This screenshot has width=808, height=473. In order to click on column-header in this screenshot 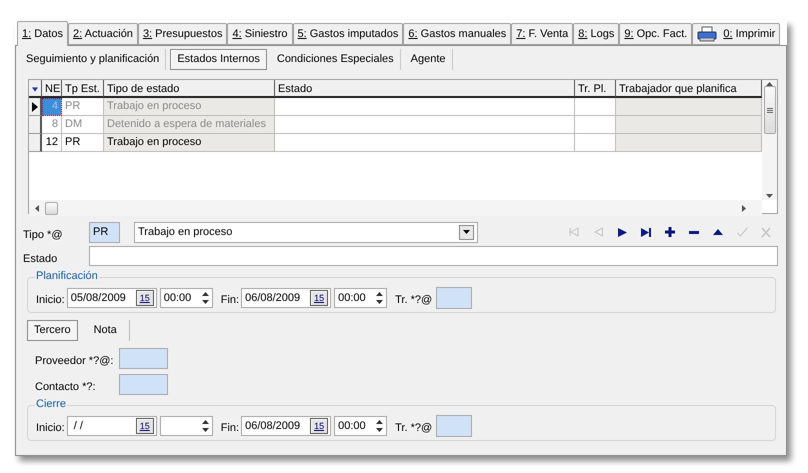, I will do `click(35, 89)`.